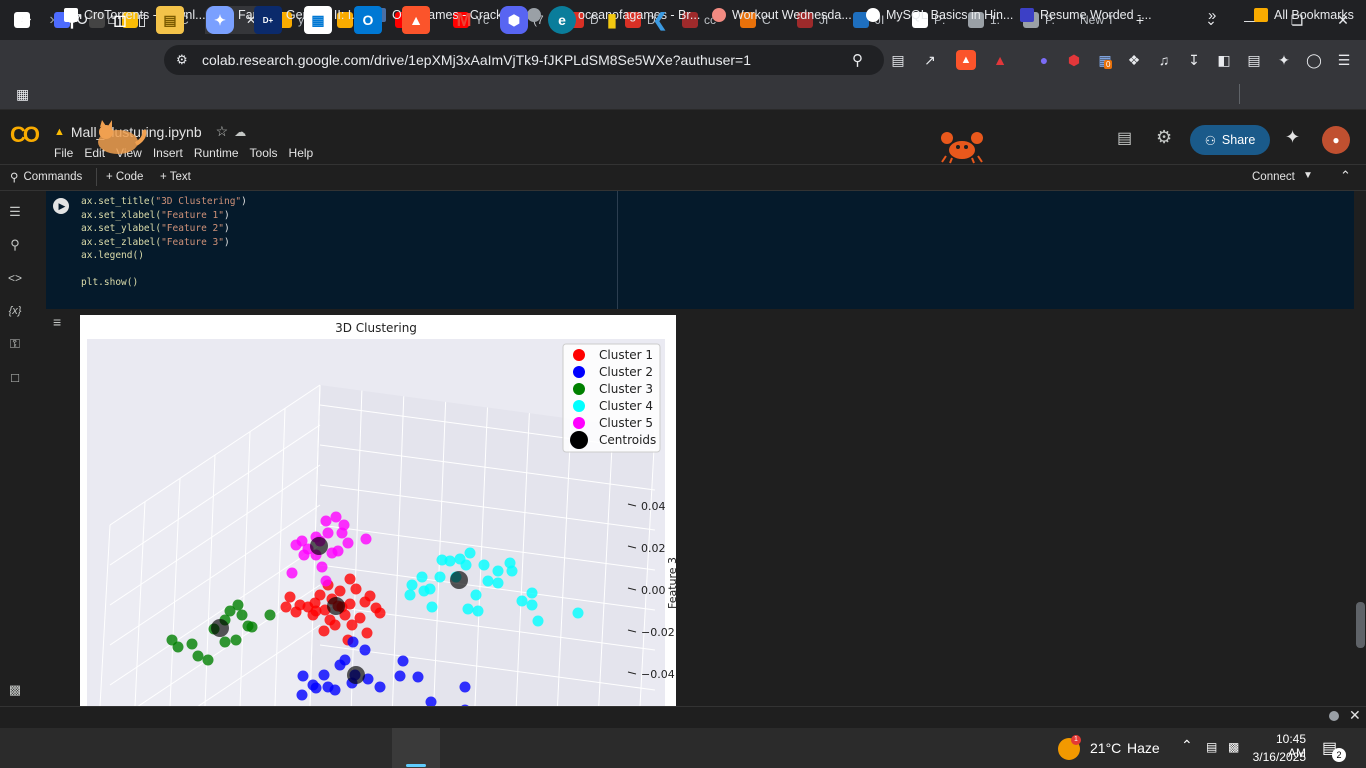  What do you see at coordinates (15, 245) in the screenshot?
I see `find-replace-icon: ⚲` at bounding box center [15, 245].